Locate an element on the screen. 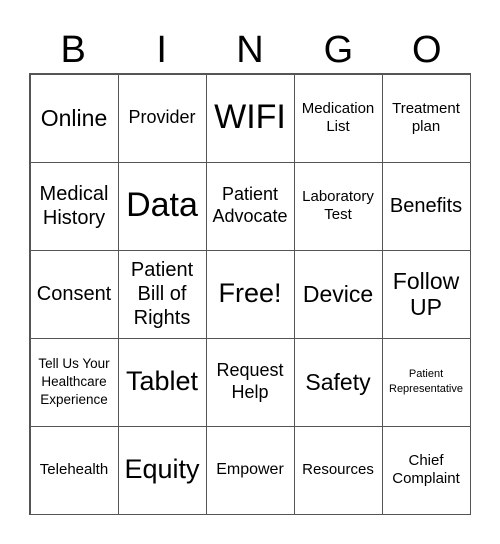 This screenshot has width=500, height=544. bingo-cell: Chief Complaint is located at coordinates (426, 470).